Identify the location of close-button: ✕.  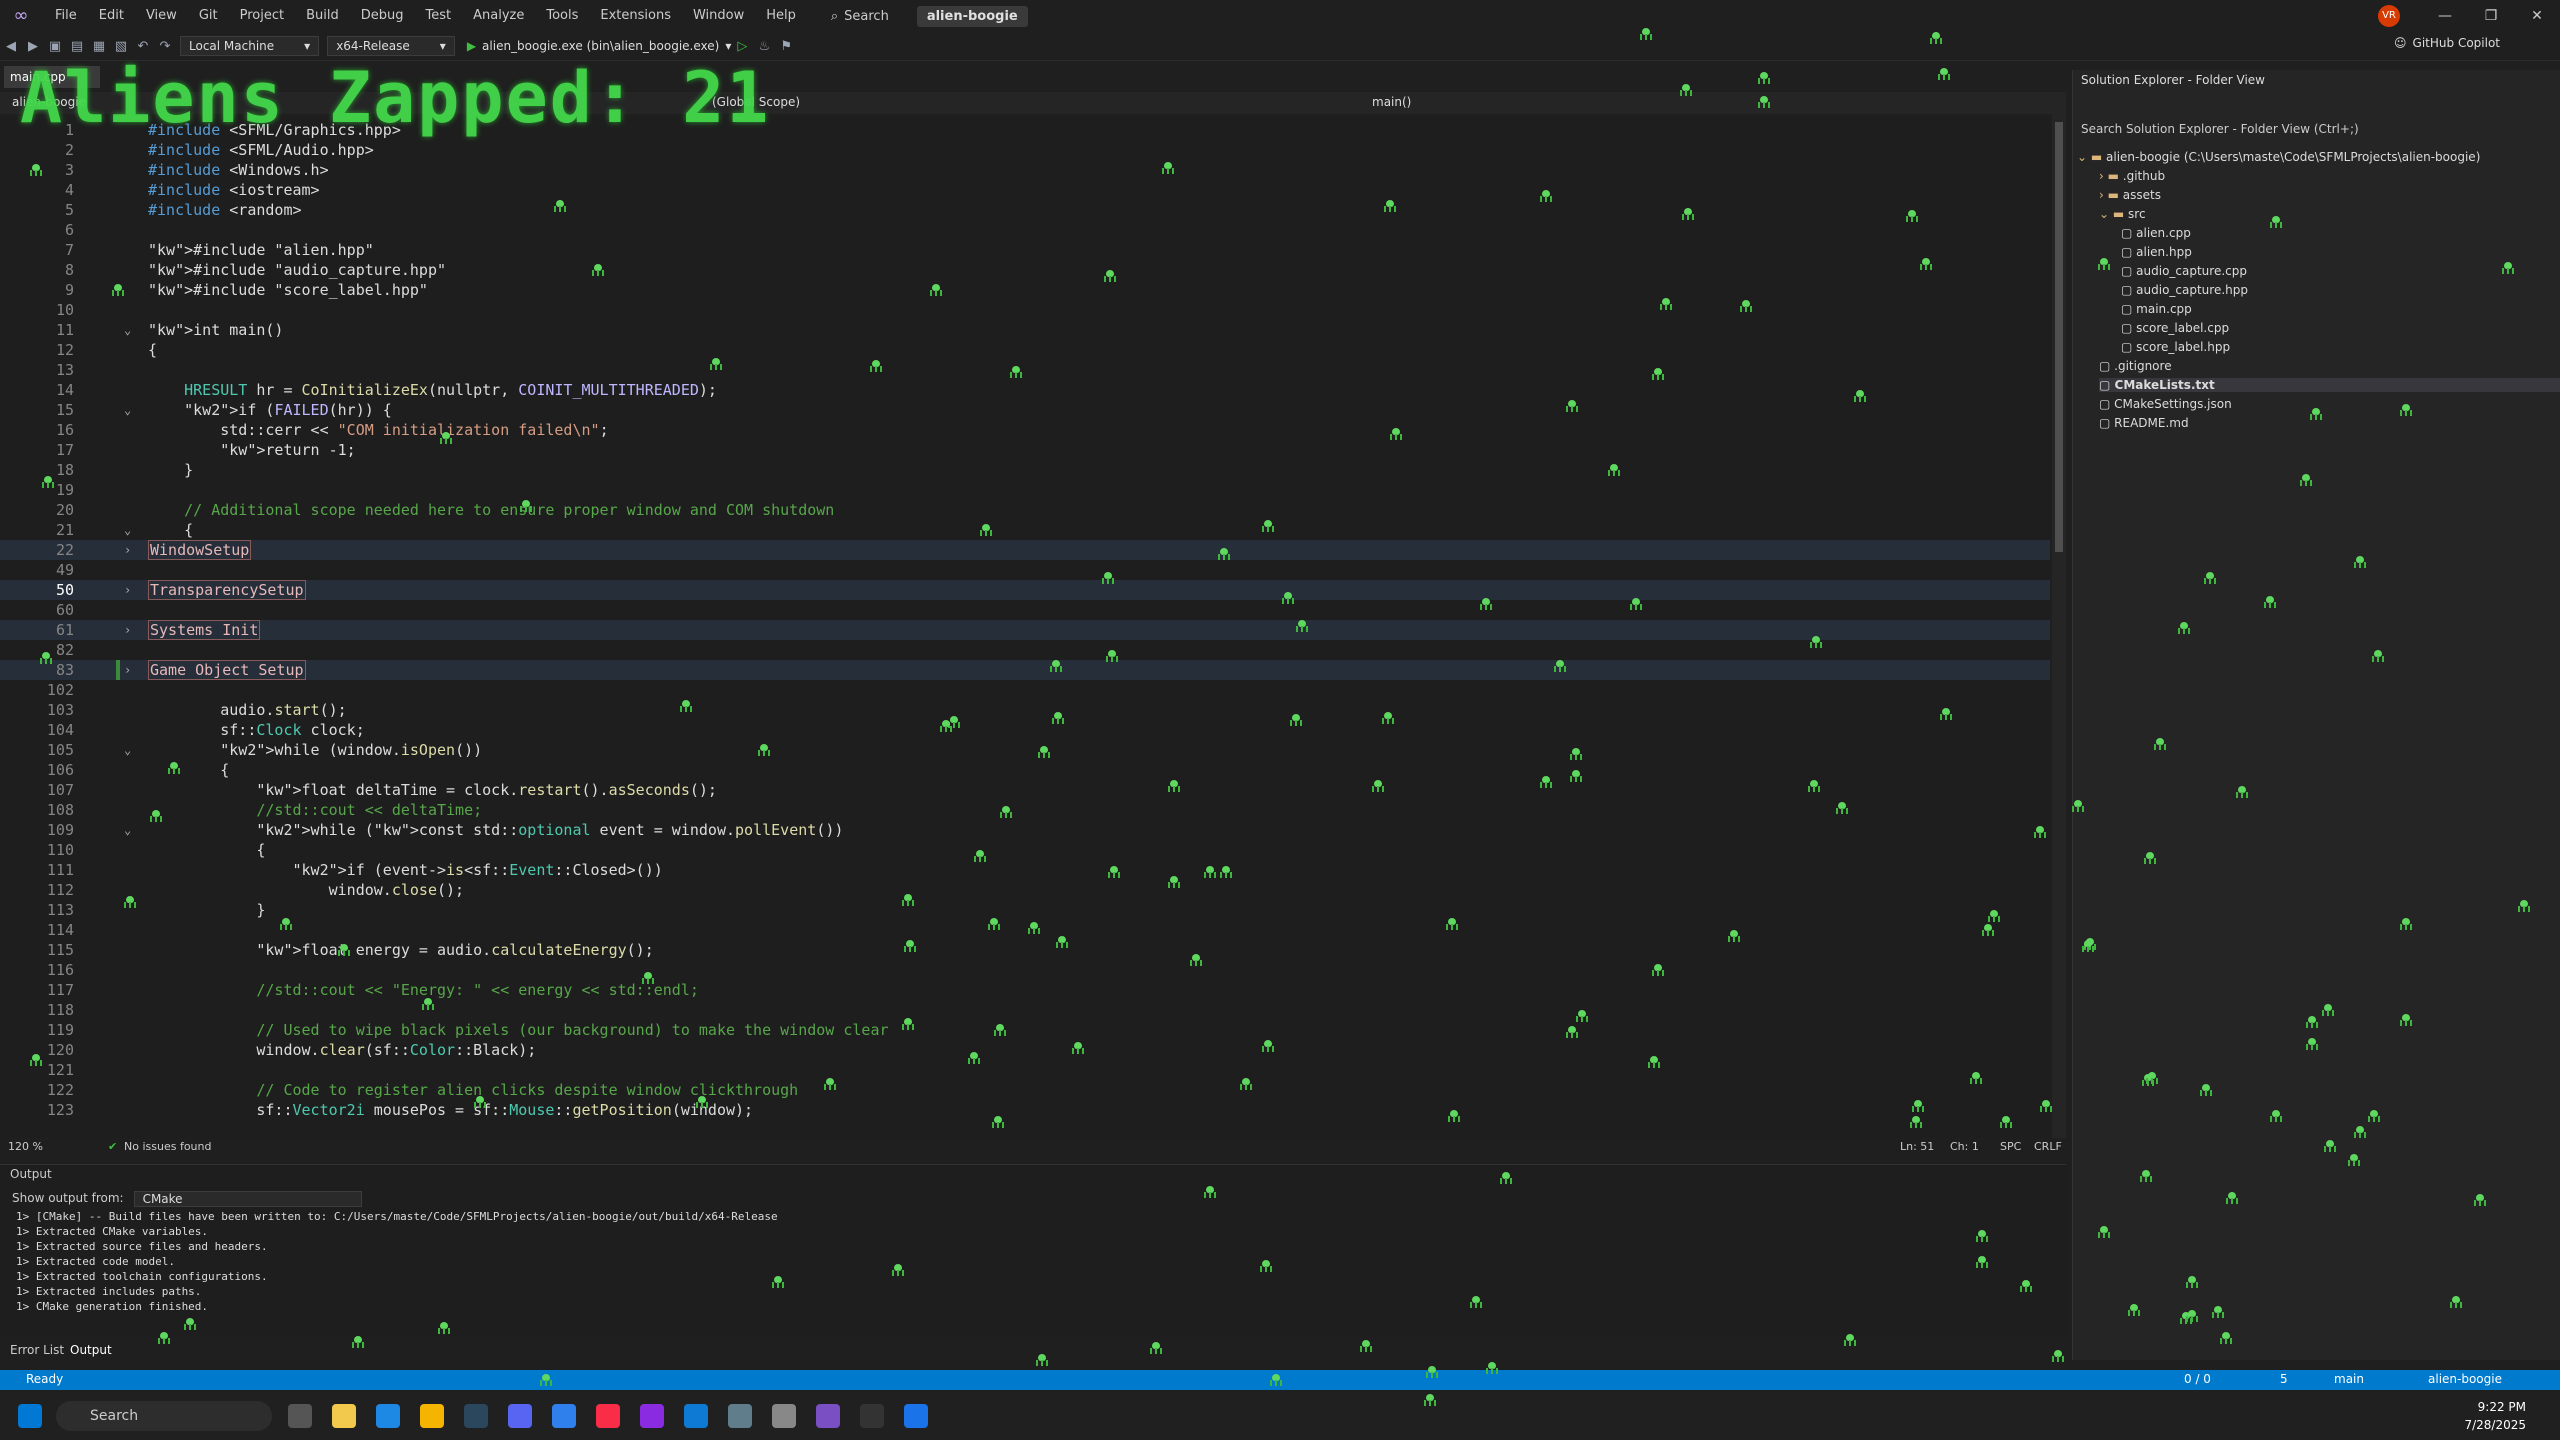
(2537, 16).